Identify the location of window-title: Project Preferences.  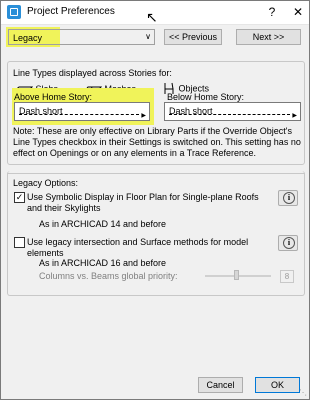
(71, 11).